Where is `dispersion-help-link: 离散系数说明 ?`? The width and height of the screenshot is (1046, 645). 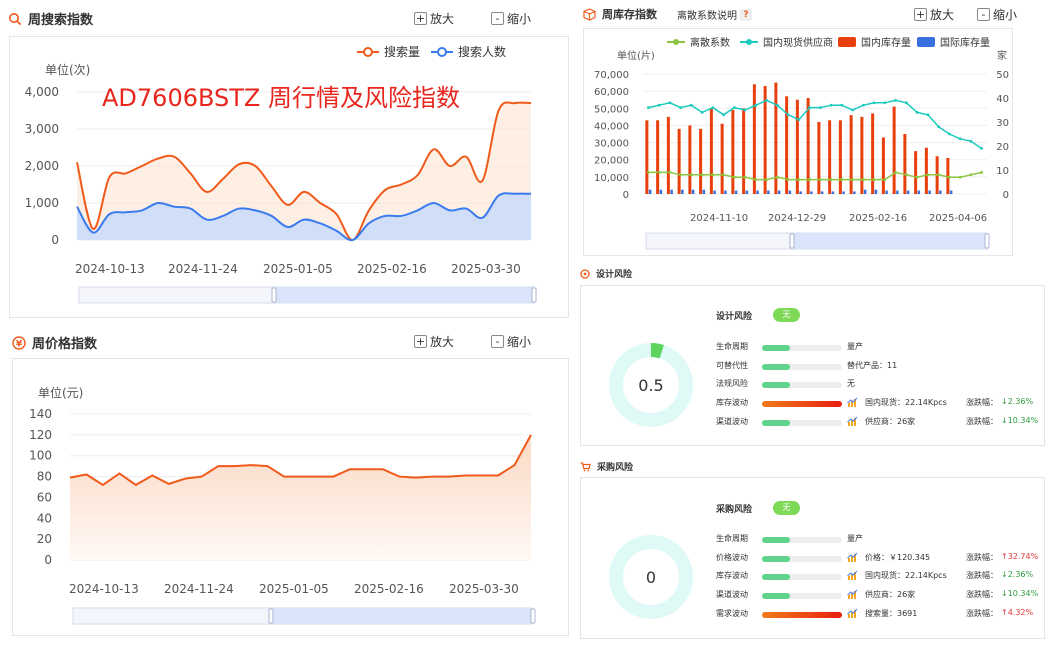 dispersion-help-link: 离散系数说明 ? is located at coordinates (714, 14).